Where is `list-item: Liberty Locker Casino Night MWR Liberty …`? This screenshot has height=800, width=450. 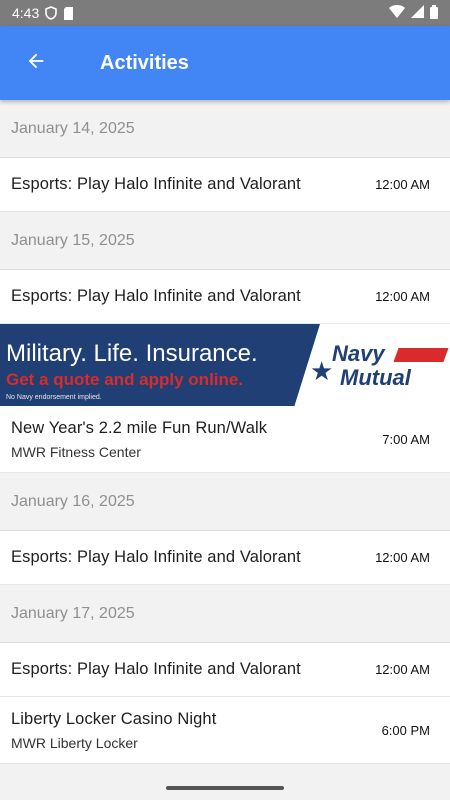 list-item: Liberty Locker Casino Night MWR Liberty … is located at coordinates (225, 730).